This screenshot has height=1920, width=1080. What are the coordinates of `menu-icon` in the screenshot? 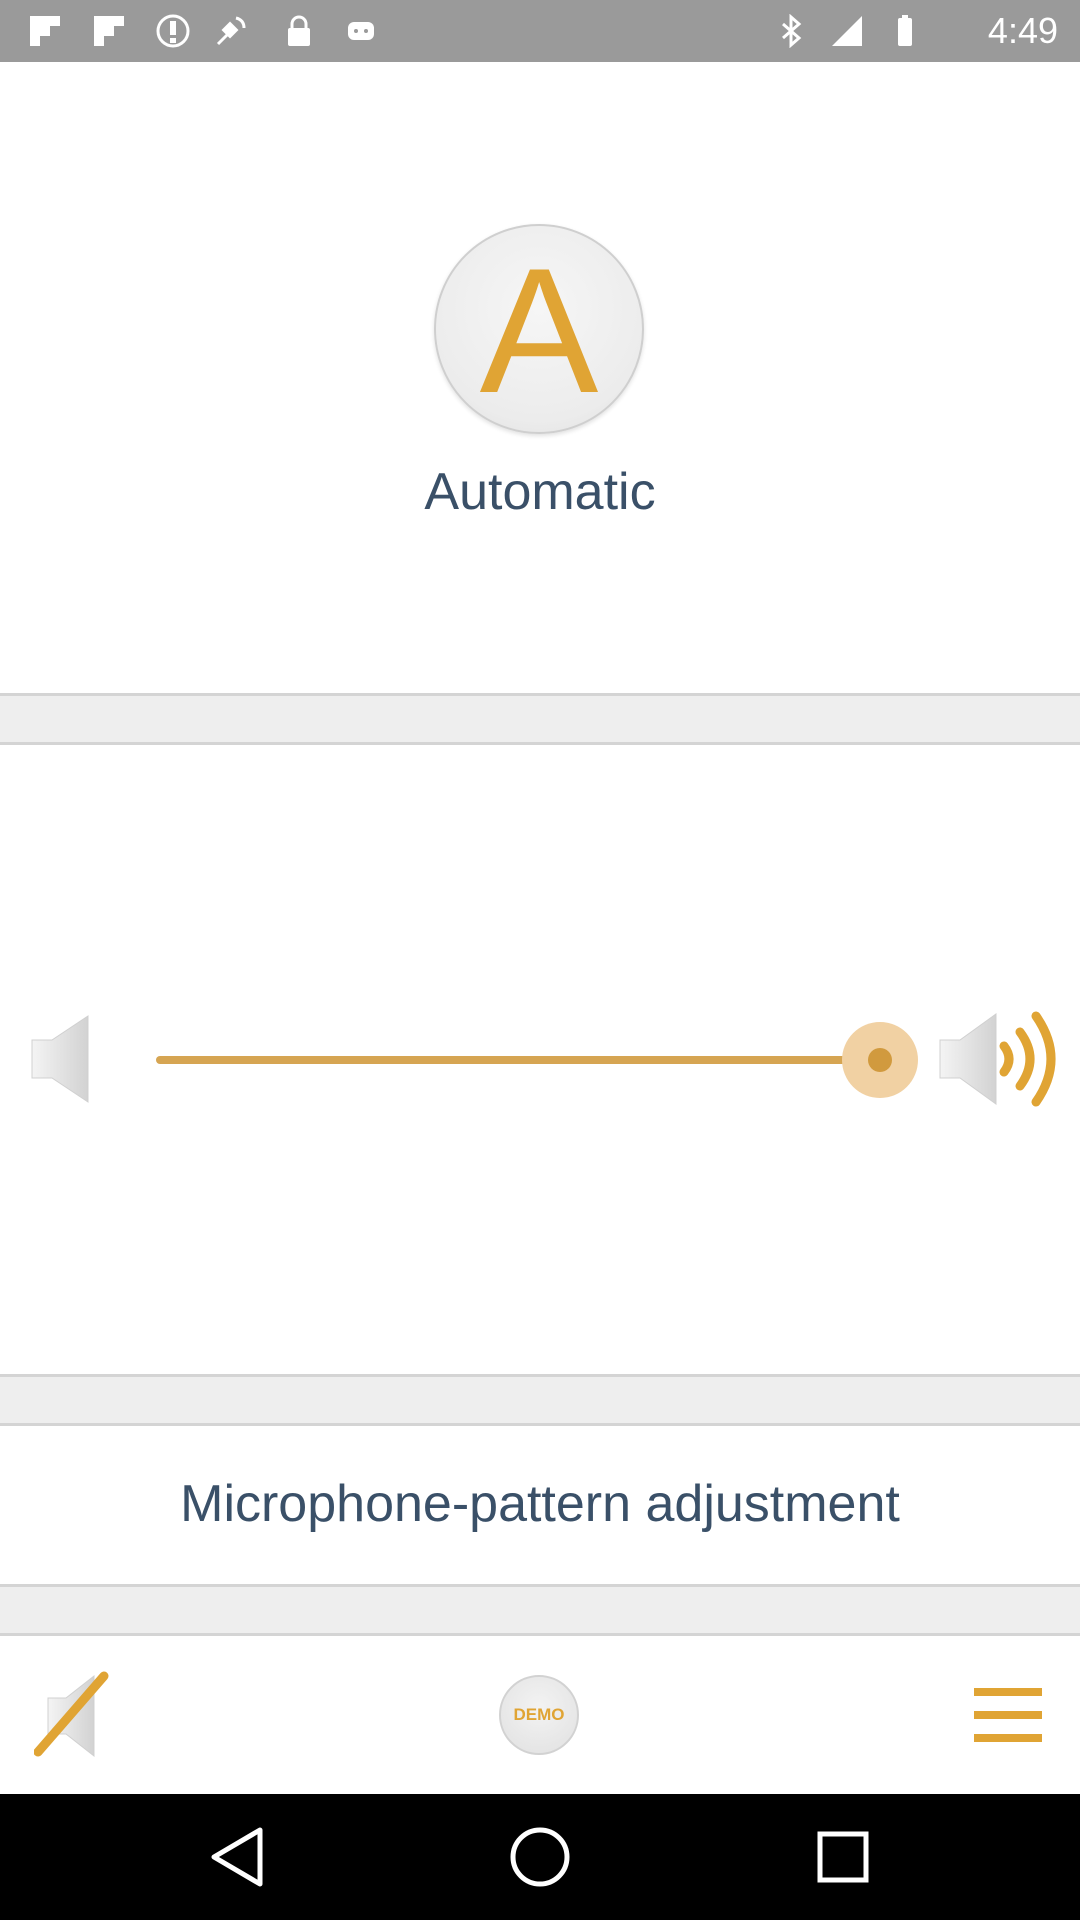 It's located at (1008, 1715).